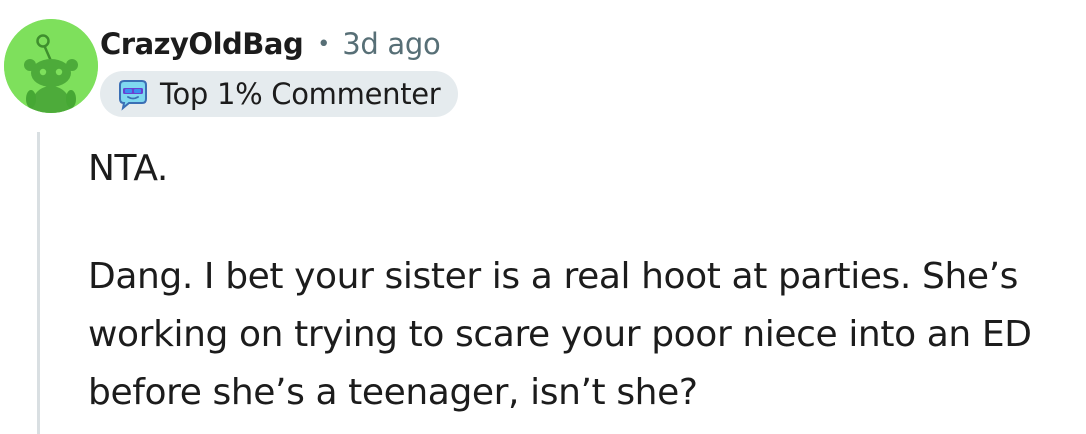 Image resolution: width=1086 pixels, height=434 pixels. What do you see at coordinates (300, 94) in the screenshot?
I see `flair-label: Top 1% Commenter` at bounding box center [300, 94].